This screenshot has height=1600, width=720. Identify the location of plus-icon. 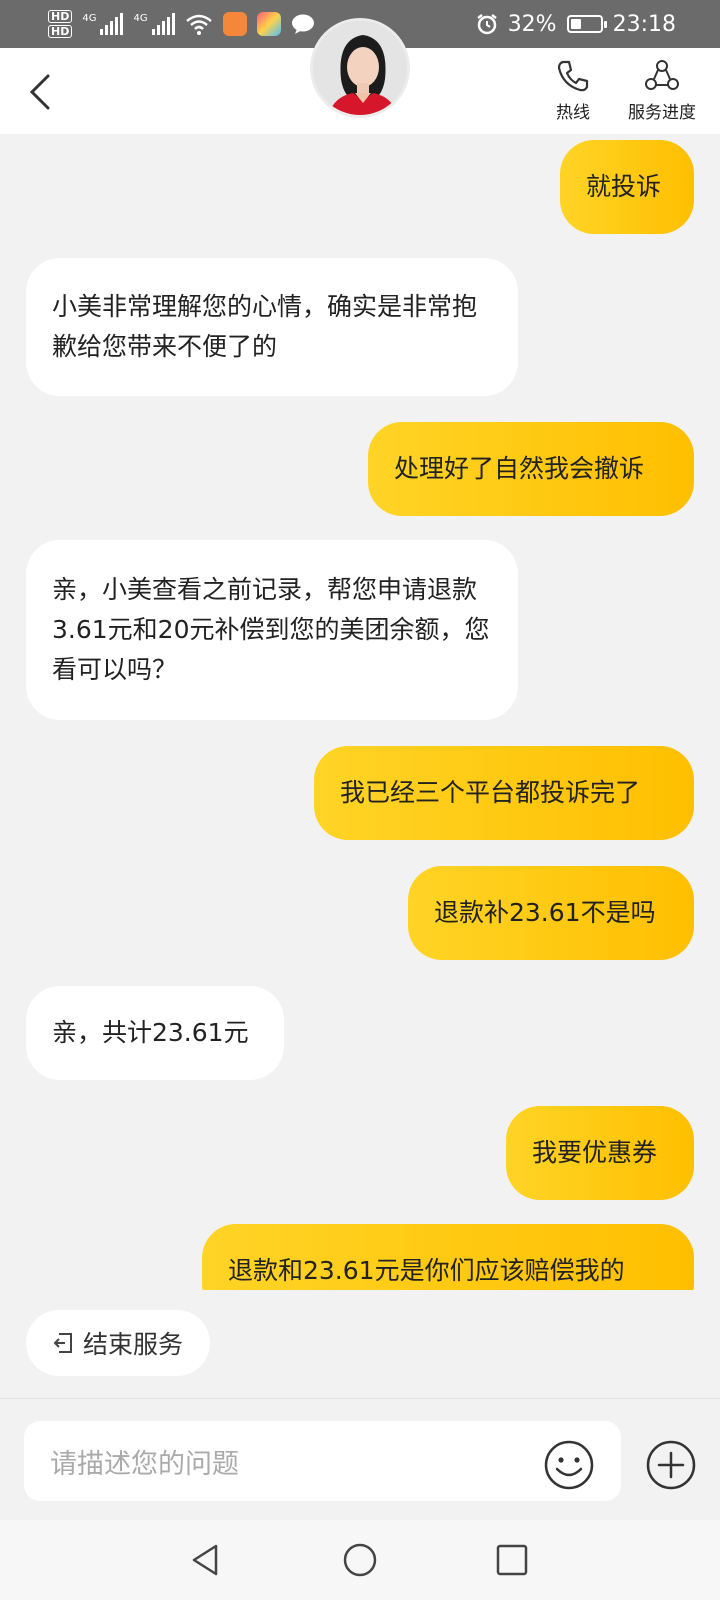
(671, 1465).